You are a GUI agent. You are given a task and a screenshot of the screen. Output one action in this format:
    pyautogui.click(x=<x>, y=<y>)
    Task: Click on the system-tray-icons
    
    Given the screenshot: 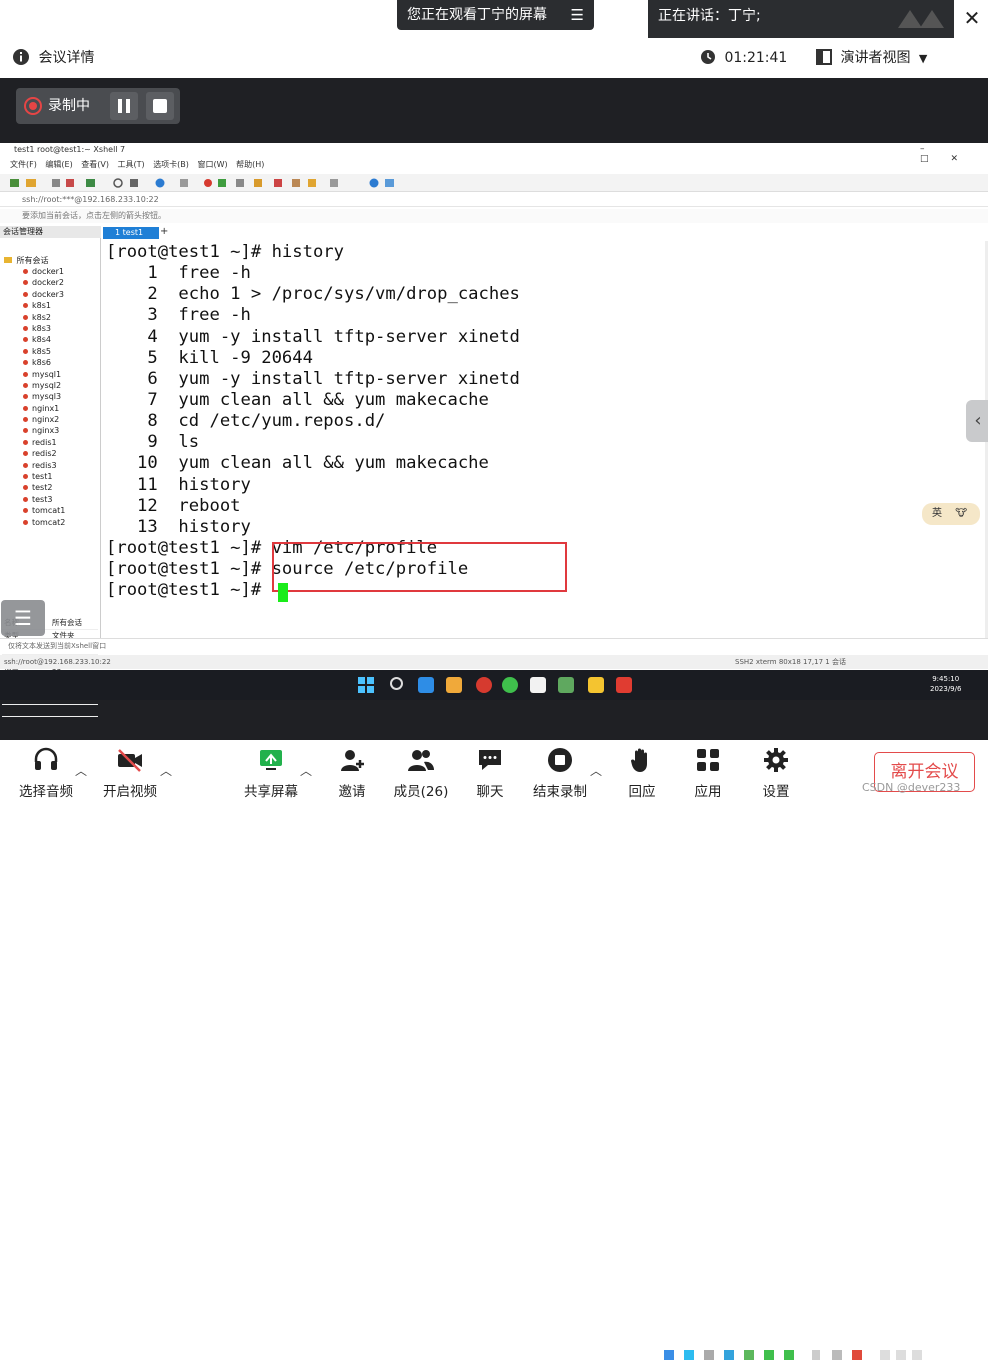 What is the action you would take?
    pyautogui.click(x=792, y=1355)
    